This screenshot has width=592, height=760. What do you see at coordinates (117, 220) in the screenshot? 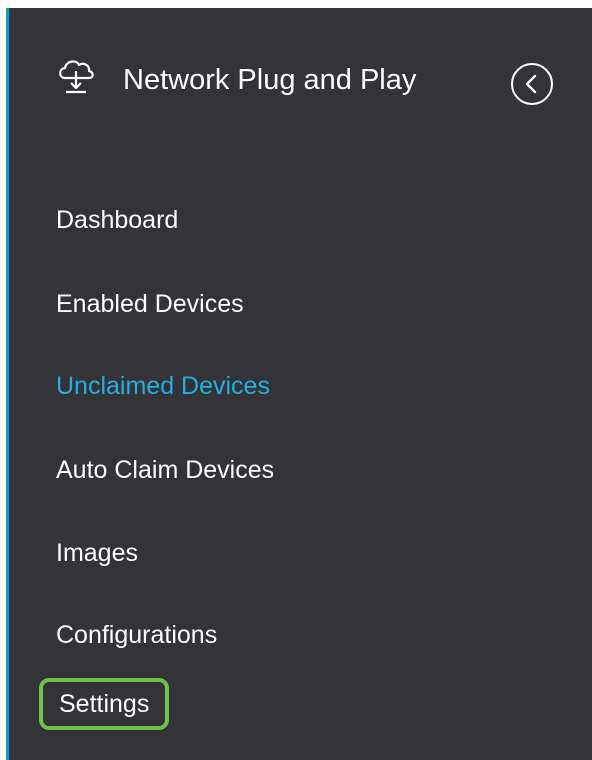
I see `sidebar-item-dashboard: Dashboard` at bounding box center [117, 220].